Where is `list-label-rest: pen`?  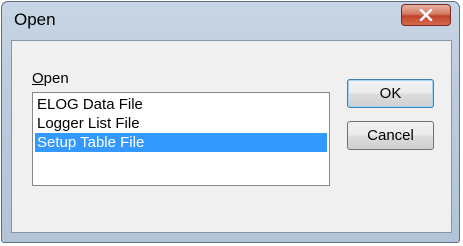 list-label-rest: pen is located at coordinates (56, 78).